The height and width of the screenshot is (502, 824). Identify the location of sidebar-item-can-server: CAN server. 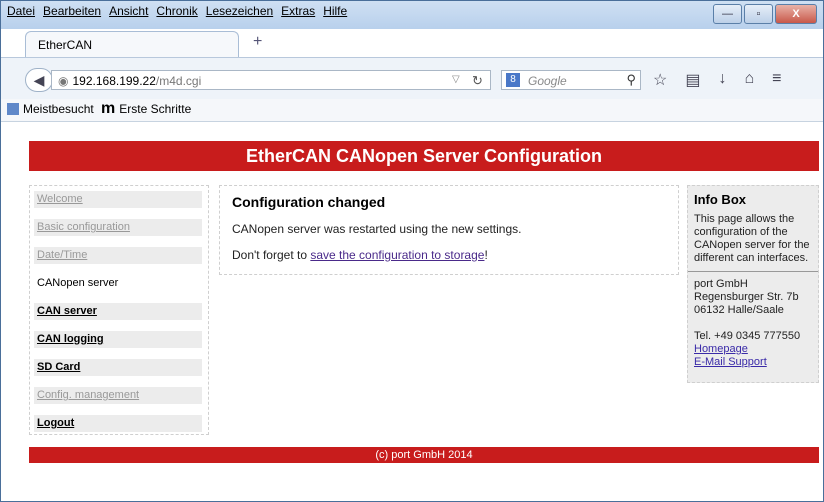
(118, 311).